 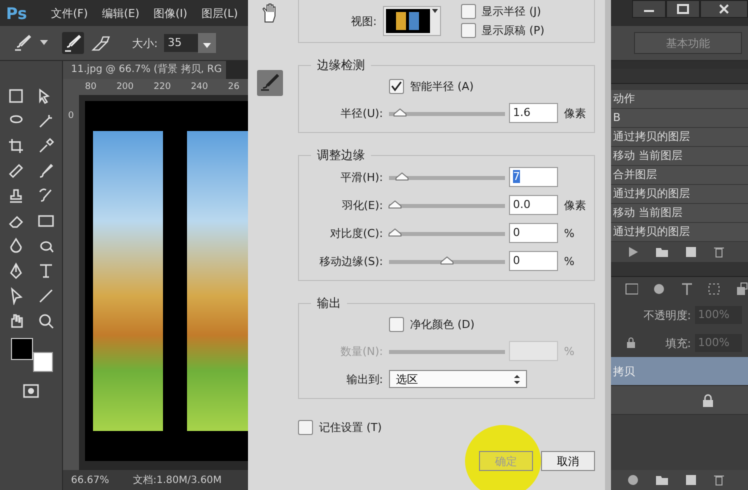 I want to click on type-filter-icon, so click(x=687, y=289).